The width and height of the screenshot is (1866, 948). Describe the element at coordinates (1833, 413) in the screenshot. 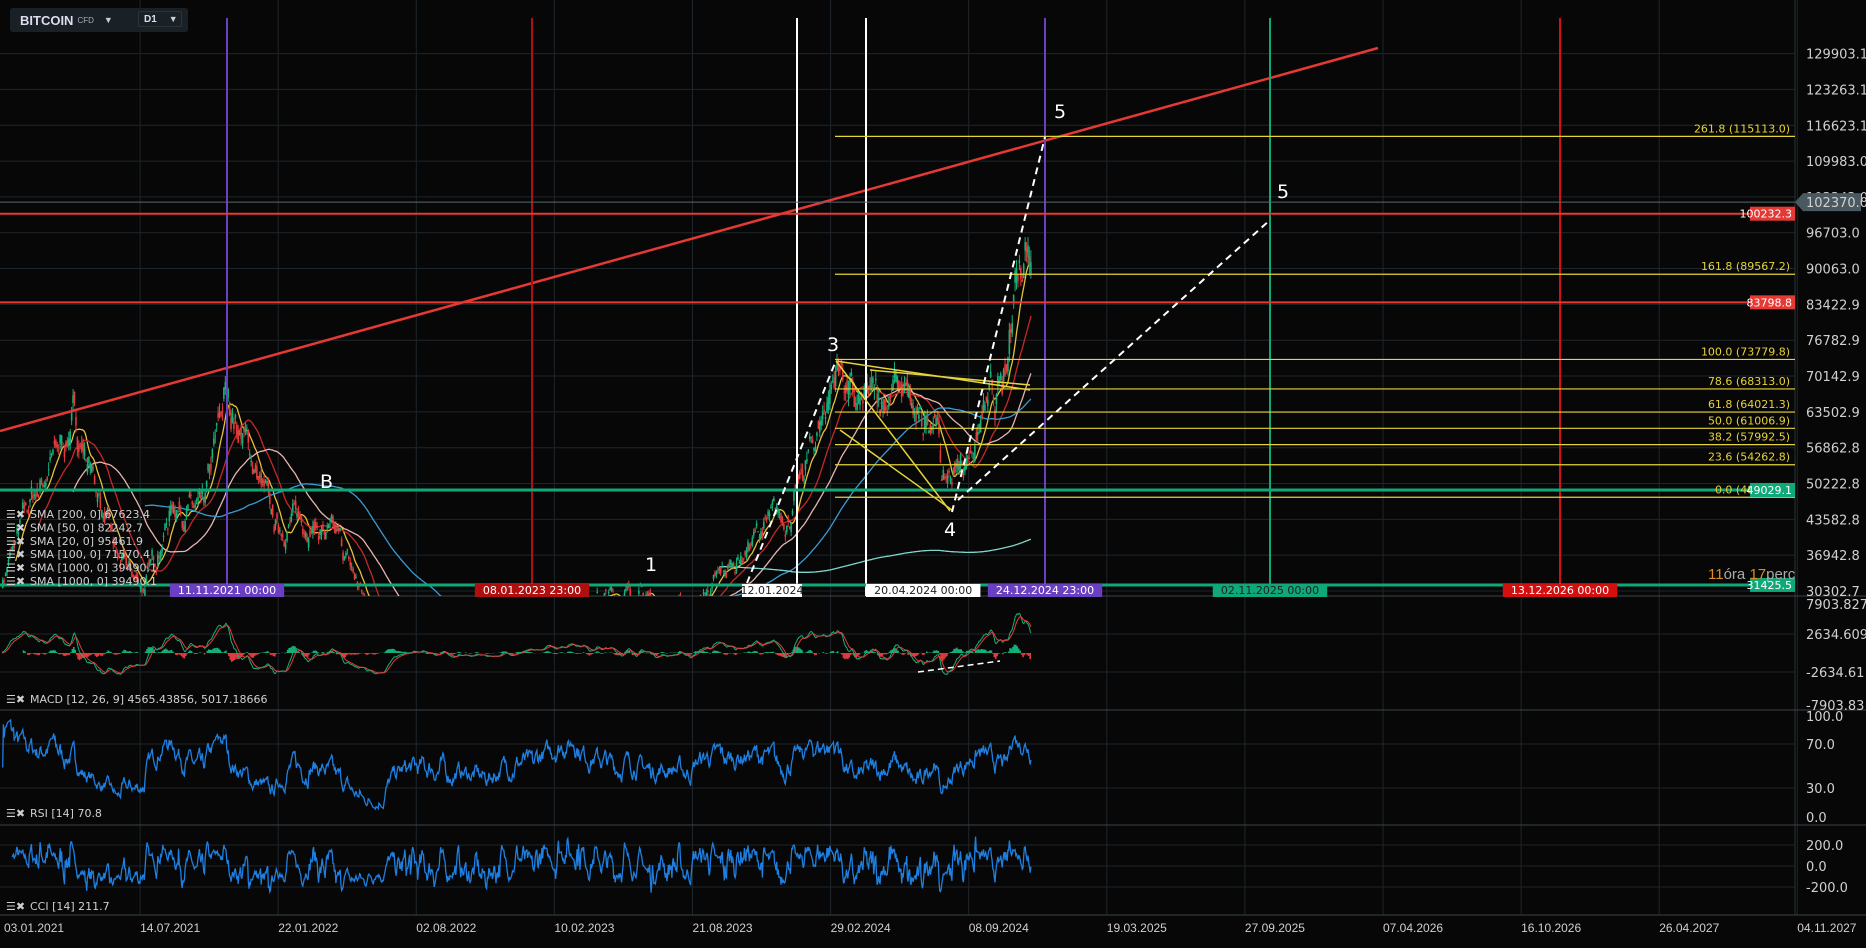

I see `price-axis-label: 63502.9` at that location.